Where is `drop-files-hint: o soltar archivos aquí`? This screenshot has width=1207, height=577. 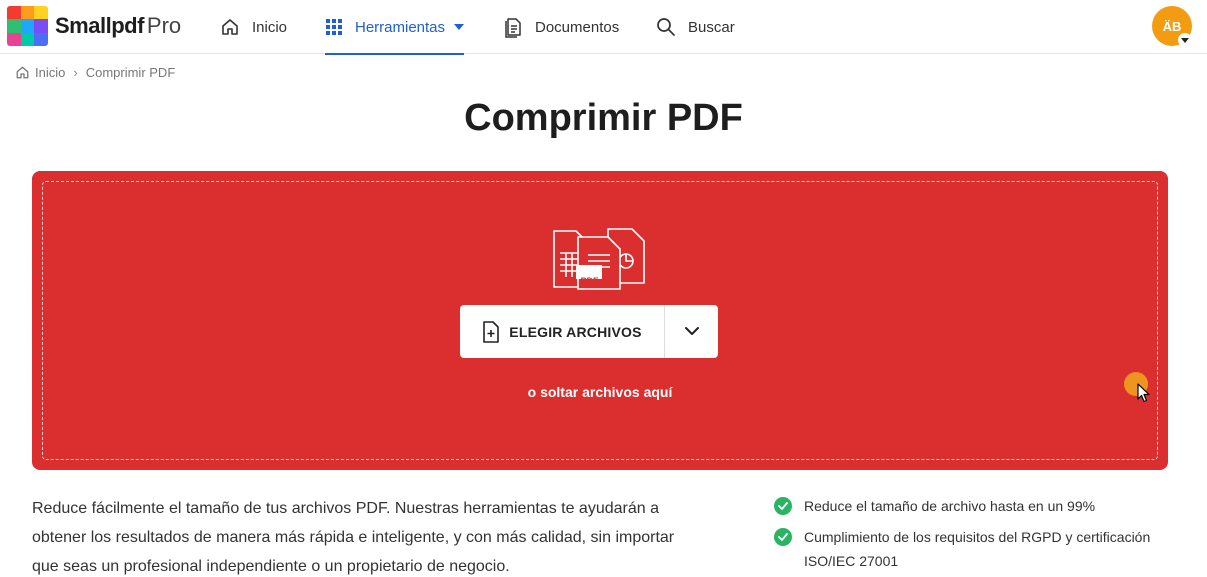 drop-files-hint: o soltar archivos aquí is located at coordinates (600, 392).